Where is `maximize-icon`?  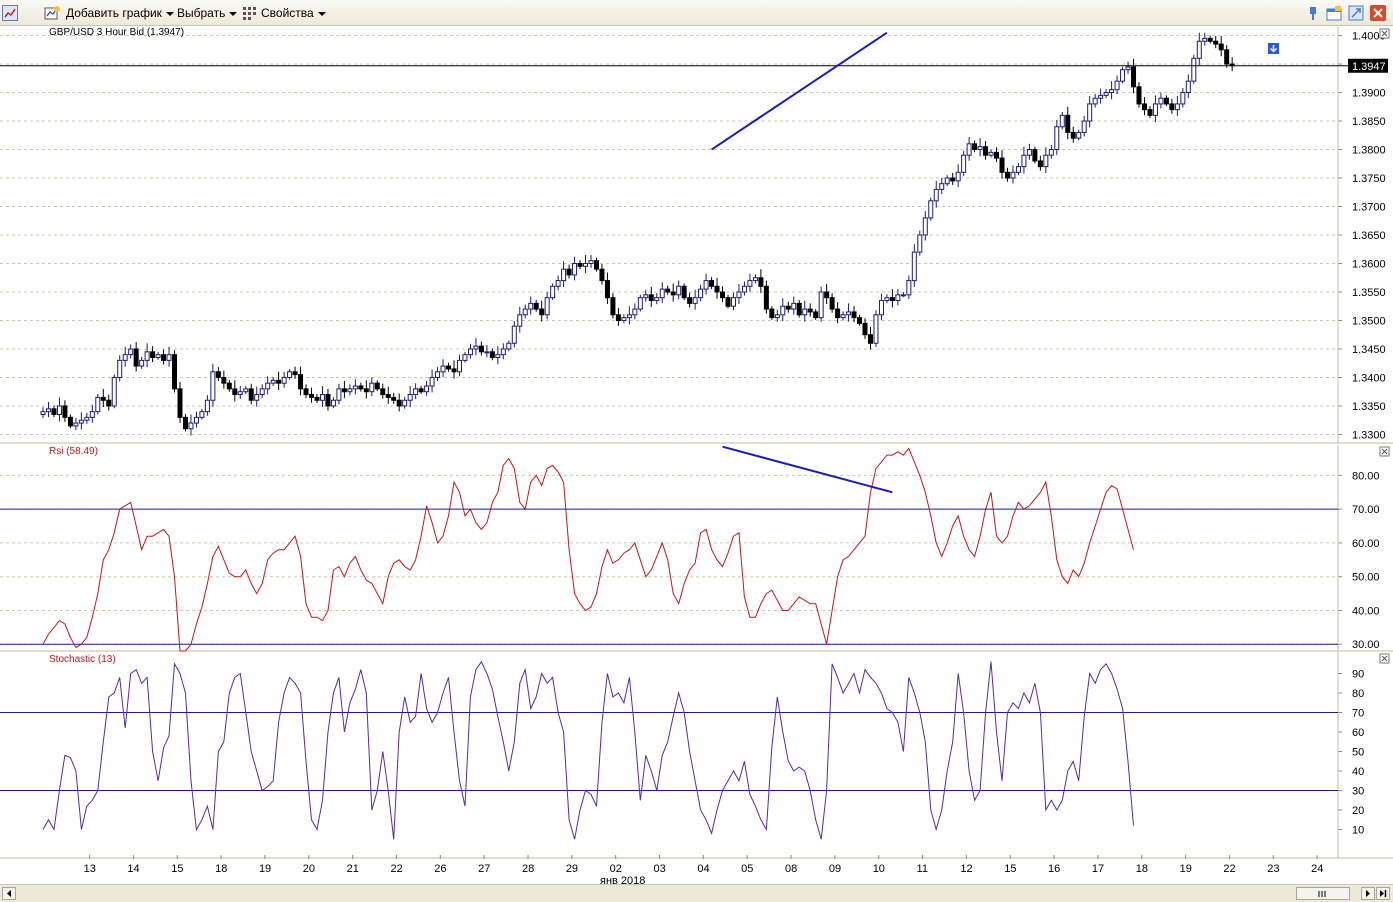
maximize-icon is located at coordinates (1356, 13).